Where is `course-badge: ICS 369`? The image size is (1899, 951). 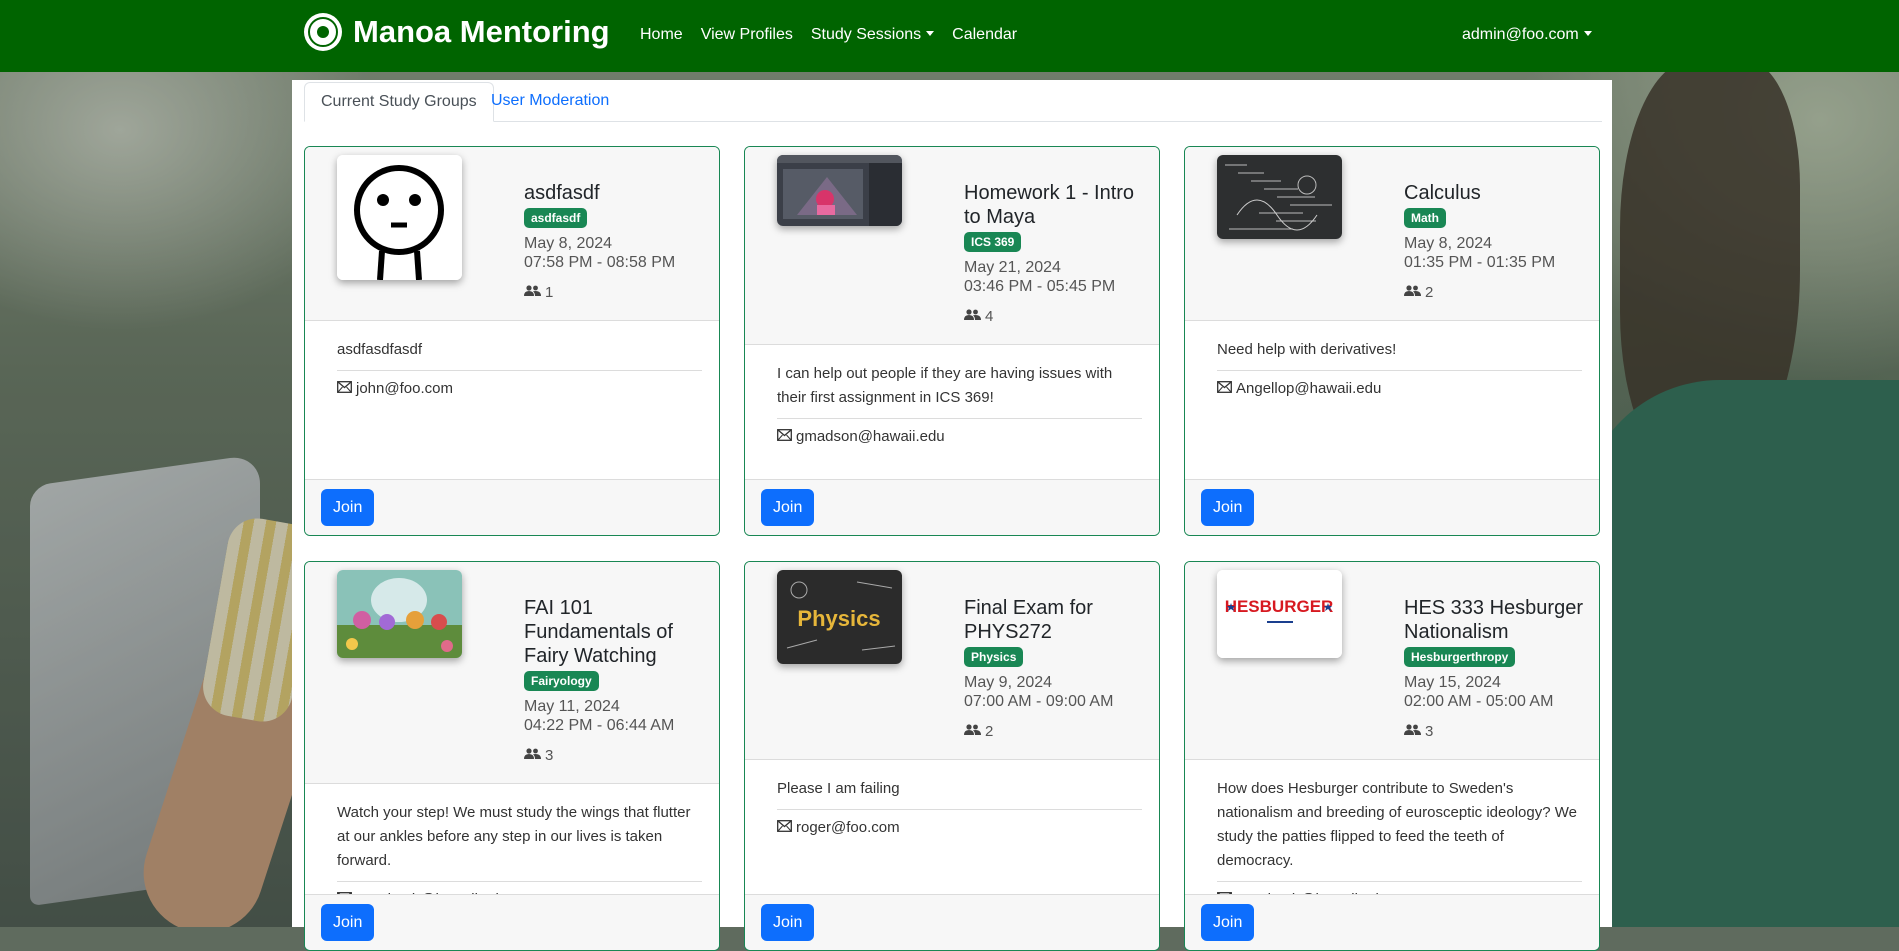
course-badge: ICS 369 is located at coordinates (993, 242).